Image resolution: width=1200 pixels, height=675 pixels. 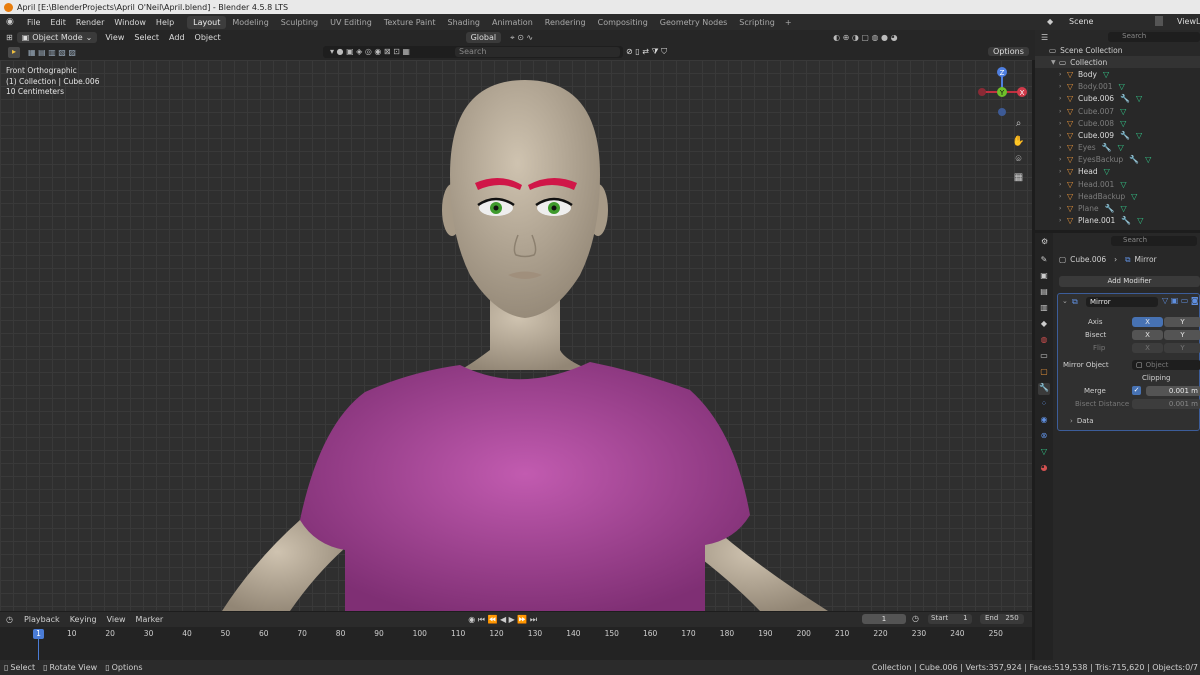 What do you see at coordinates (83, 619) in the screenshot?
I see `keying-menu: Keying` at bounding box center [83, 619].